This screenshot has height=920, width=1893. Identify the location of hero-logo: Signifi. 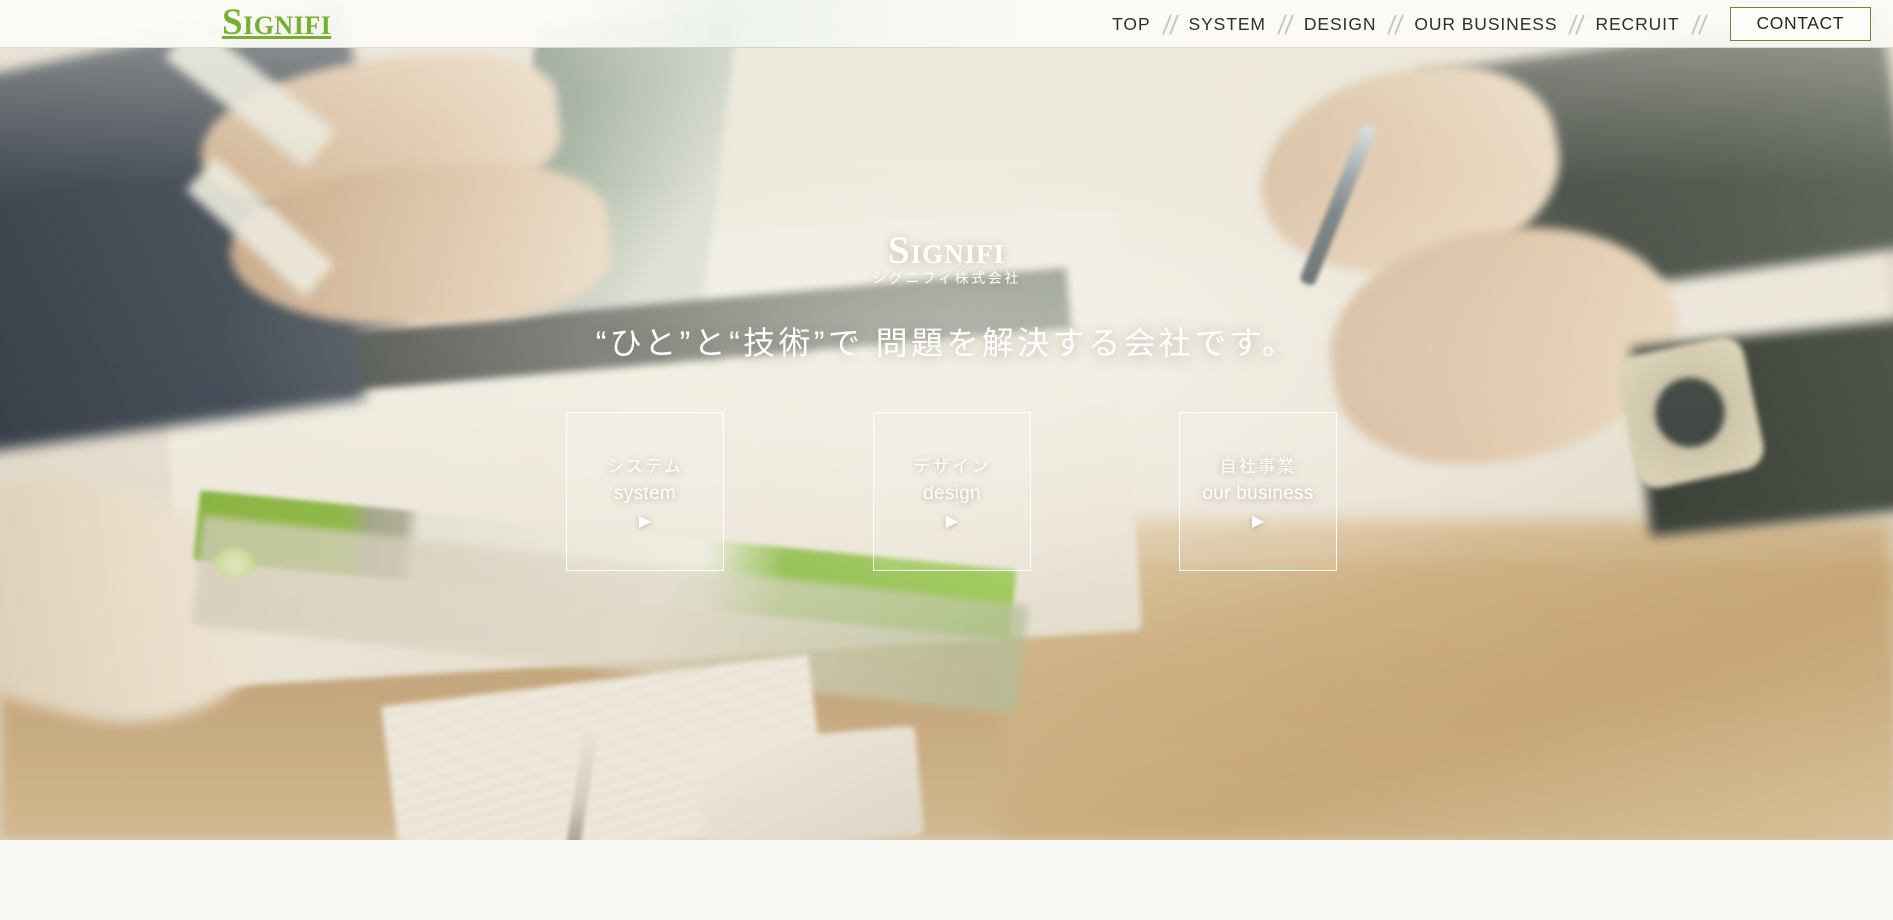
(946, 250).